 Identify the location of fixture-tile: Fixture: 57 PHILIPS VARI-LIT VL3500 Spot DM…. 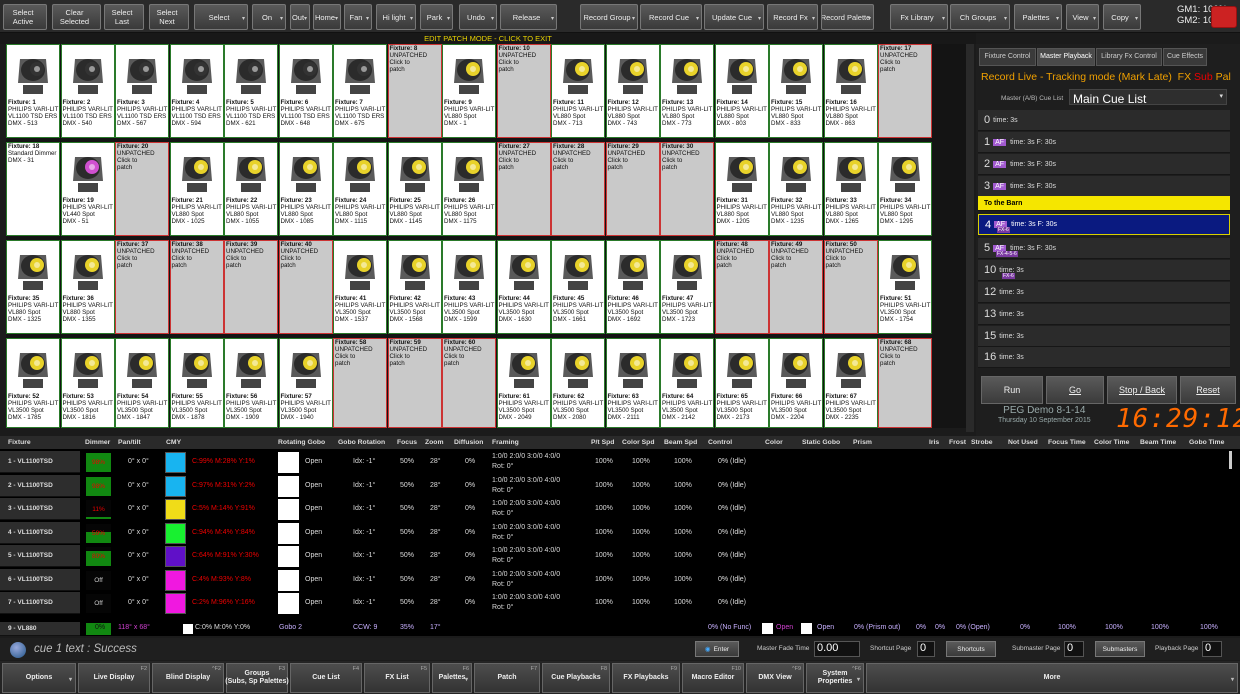
(305, 383).